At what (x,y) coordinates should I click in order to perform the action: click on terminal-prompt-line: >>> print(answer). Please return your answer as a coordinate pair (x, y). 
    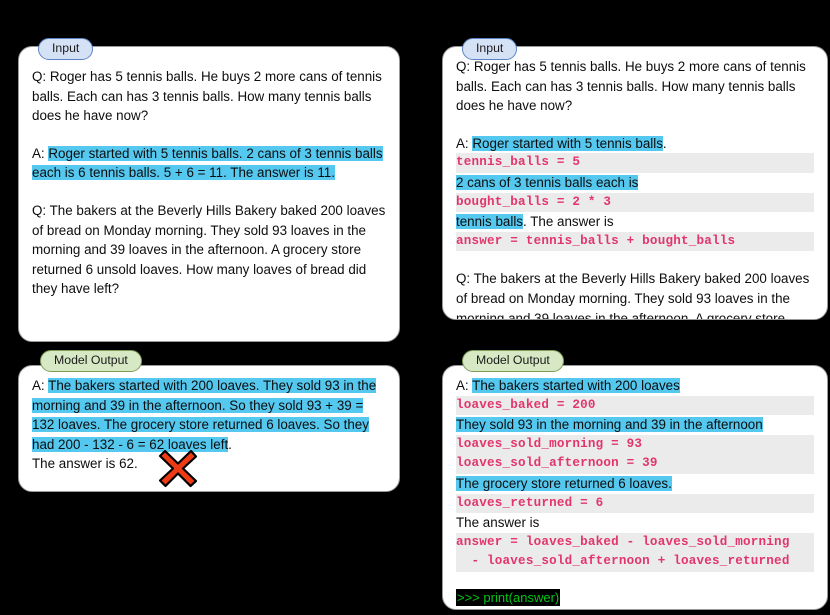
    Looking at the image, I should click on (635, 598).